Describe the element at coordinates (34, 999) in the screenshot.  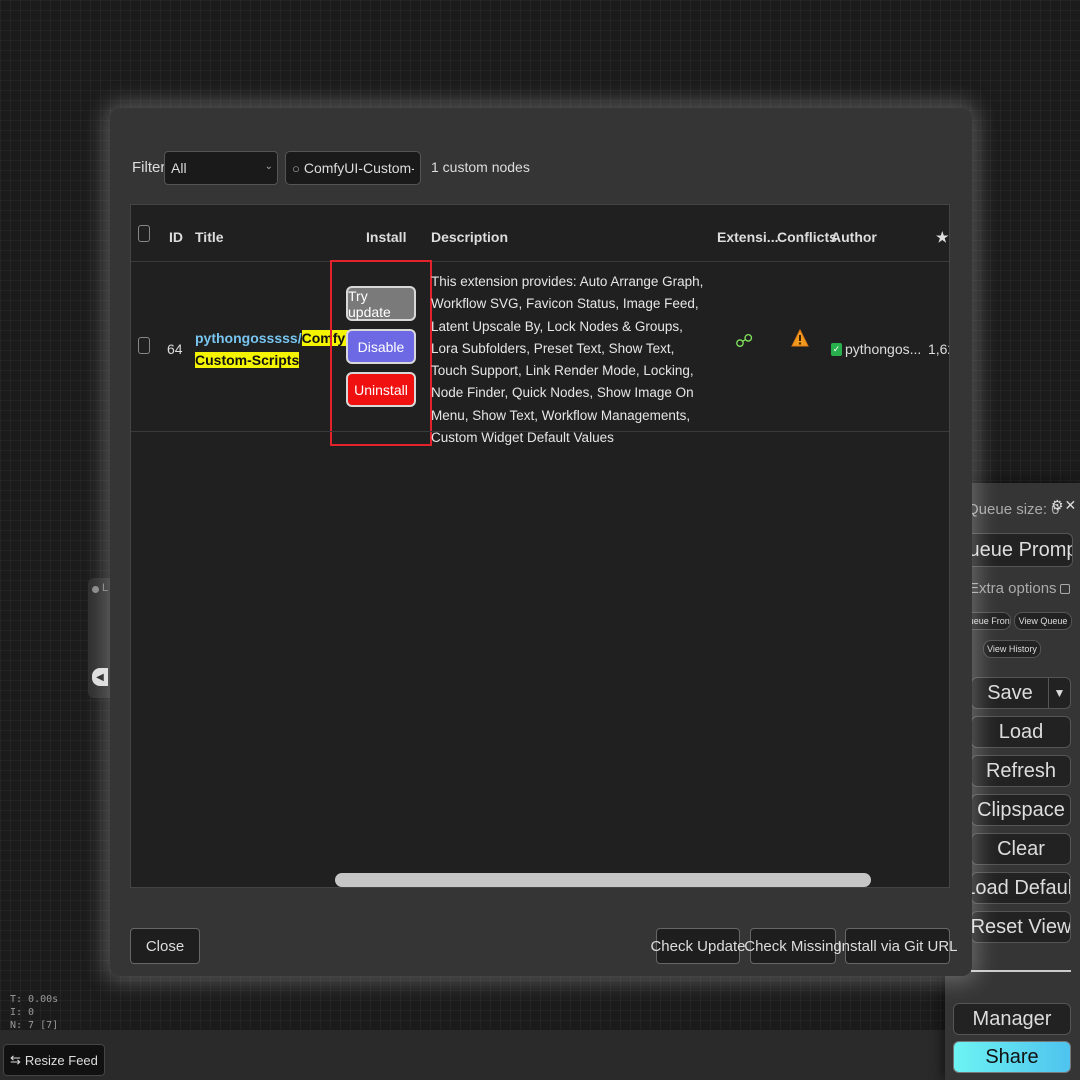
I see `stat-time: T: 0.00s` at that location.